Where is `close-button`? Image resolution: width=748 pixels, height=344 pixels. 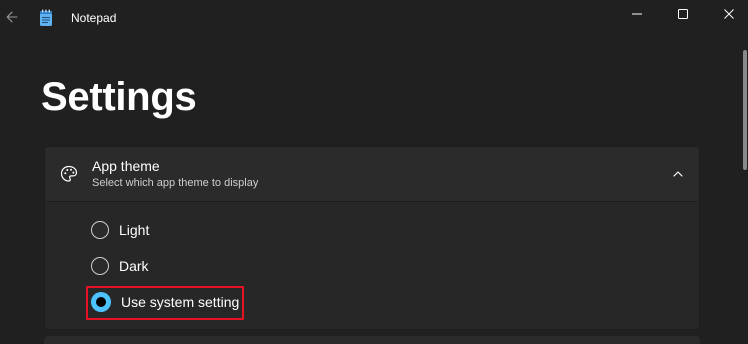 close-button is located at coordinates (727, 14).